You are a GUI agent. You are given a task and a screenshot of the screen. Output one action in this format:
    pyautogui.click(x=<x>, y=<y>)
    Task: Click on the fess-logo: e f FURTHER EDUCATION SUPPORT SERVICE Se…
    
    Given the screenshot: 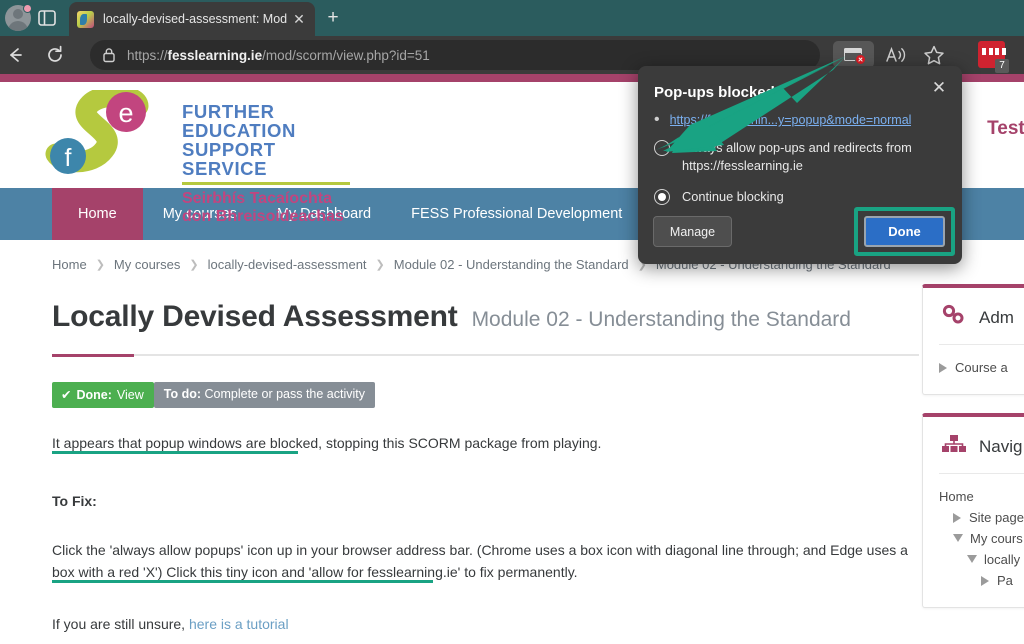 What is the action you would take?
    pyautogui.click(x=196, y=155)
    